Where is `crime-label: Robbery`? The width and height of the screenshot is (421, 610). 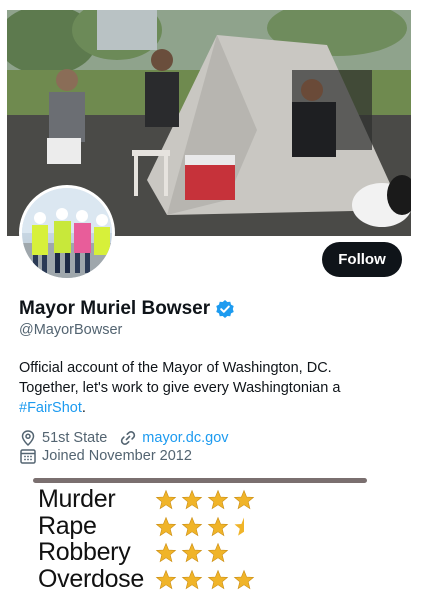
crime-label: Robbery is located at coordinates (84, 552).